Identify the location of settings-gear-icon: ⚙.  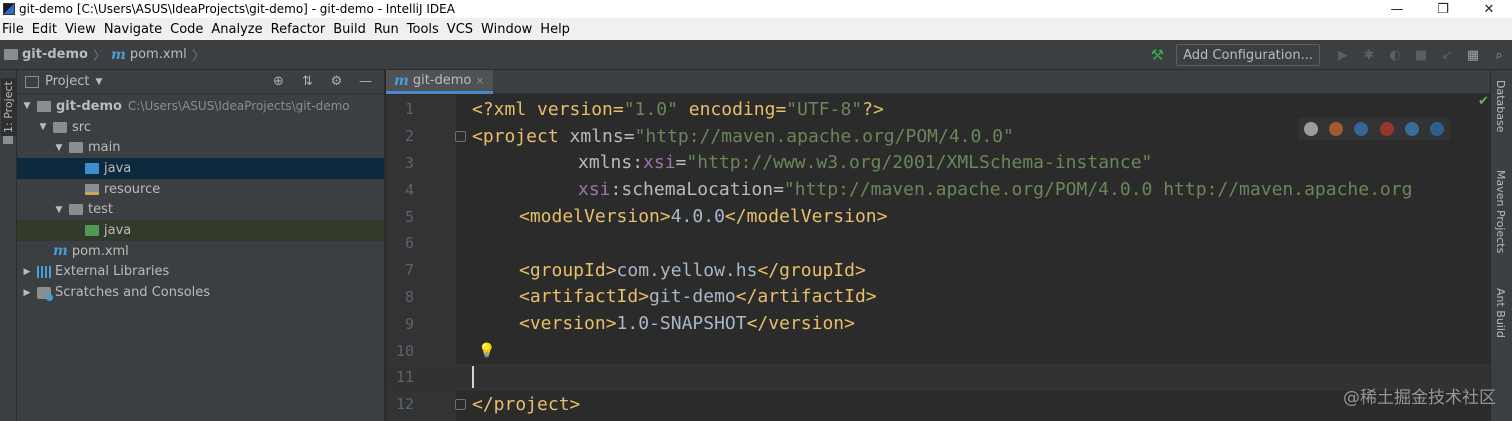
(336, 81).